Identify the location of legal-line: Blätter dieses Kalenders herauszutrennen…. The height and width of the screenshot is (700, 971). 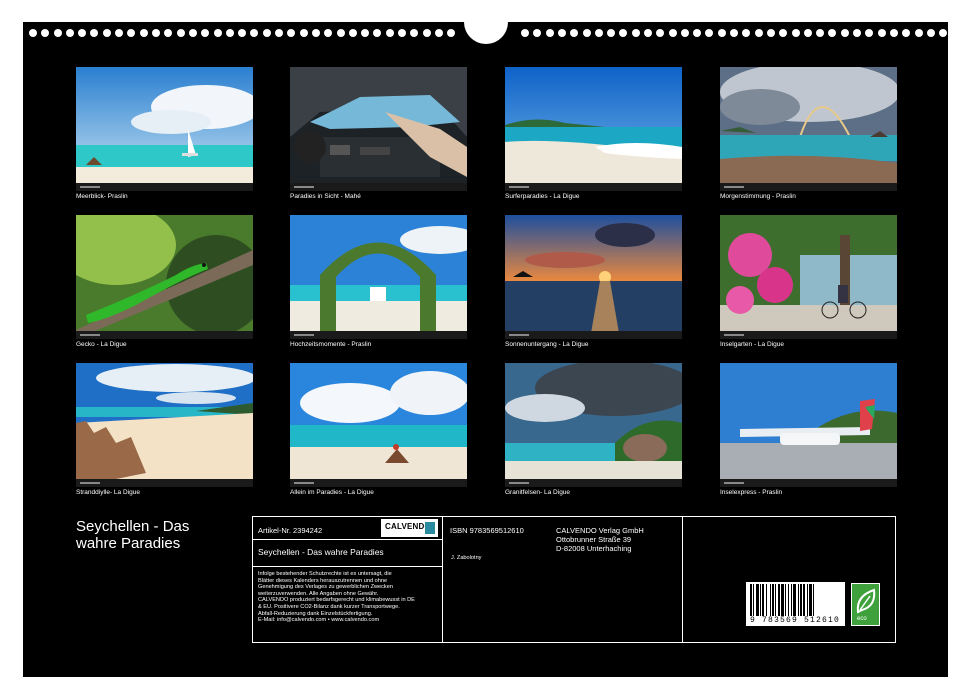
(323, 580).